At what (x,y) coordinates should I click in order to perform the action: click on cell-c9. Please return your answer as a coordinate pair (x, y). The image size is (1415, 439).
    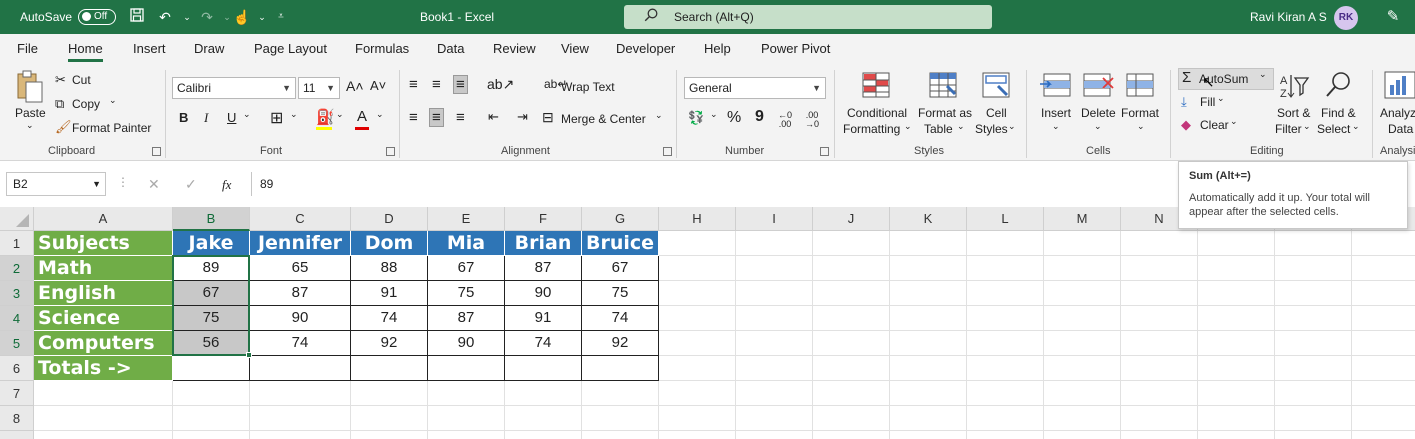
    Looking at the image, I should click on (300, 435).